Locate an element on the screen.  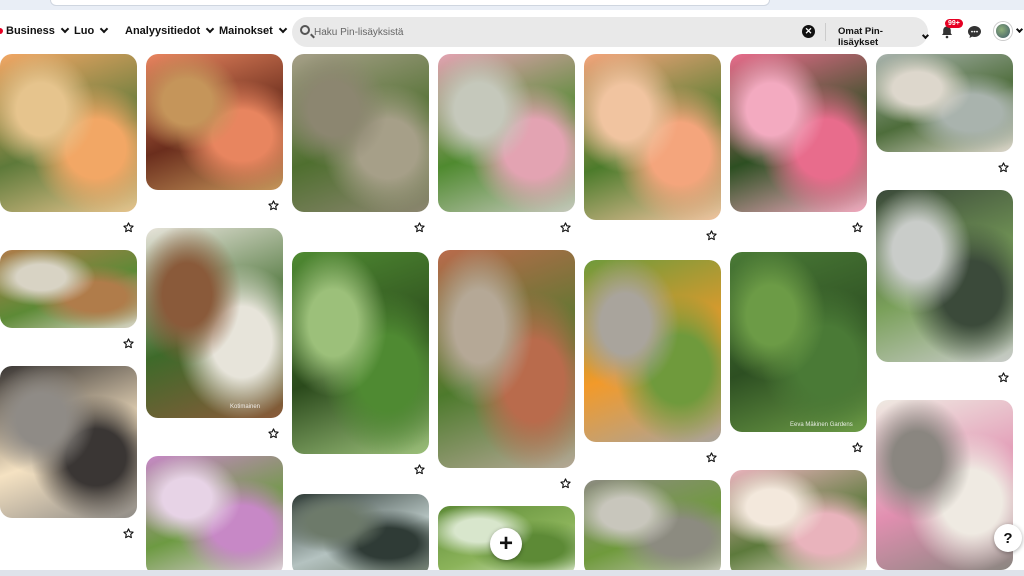
nav-create: Luo is located at coordinates (91, 30).